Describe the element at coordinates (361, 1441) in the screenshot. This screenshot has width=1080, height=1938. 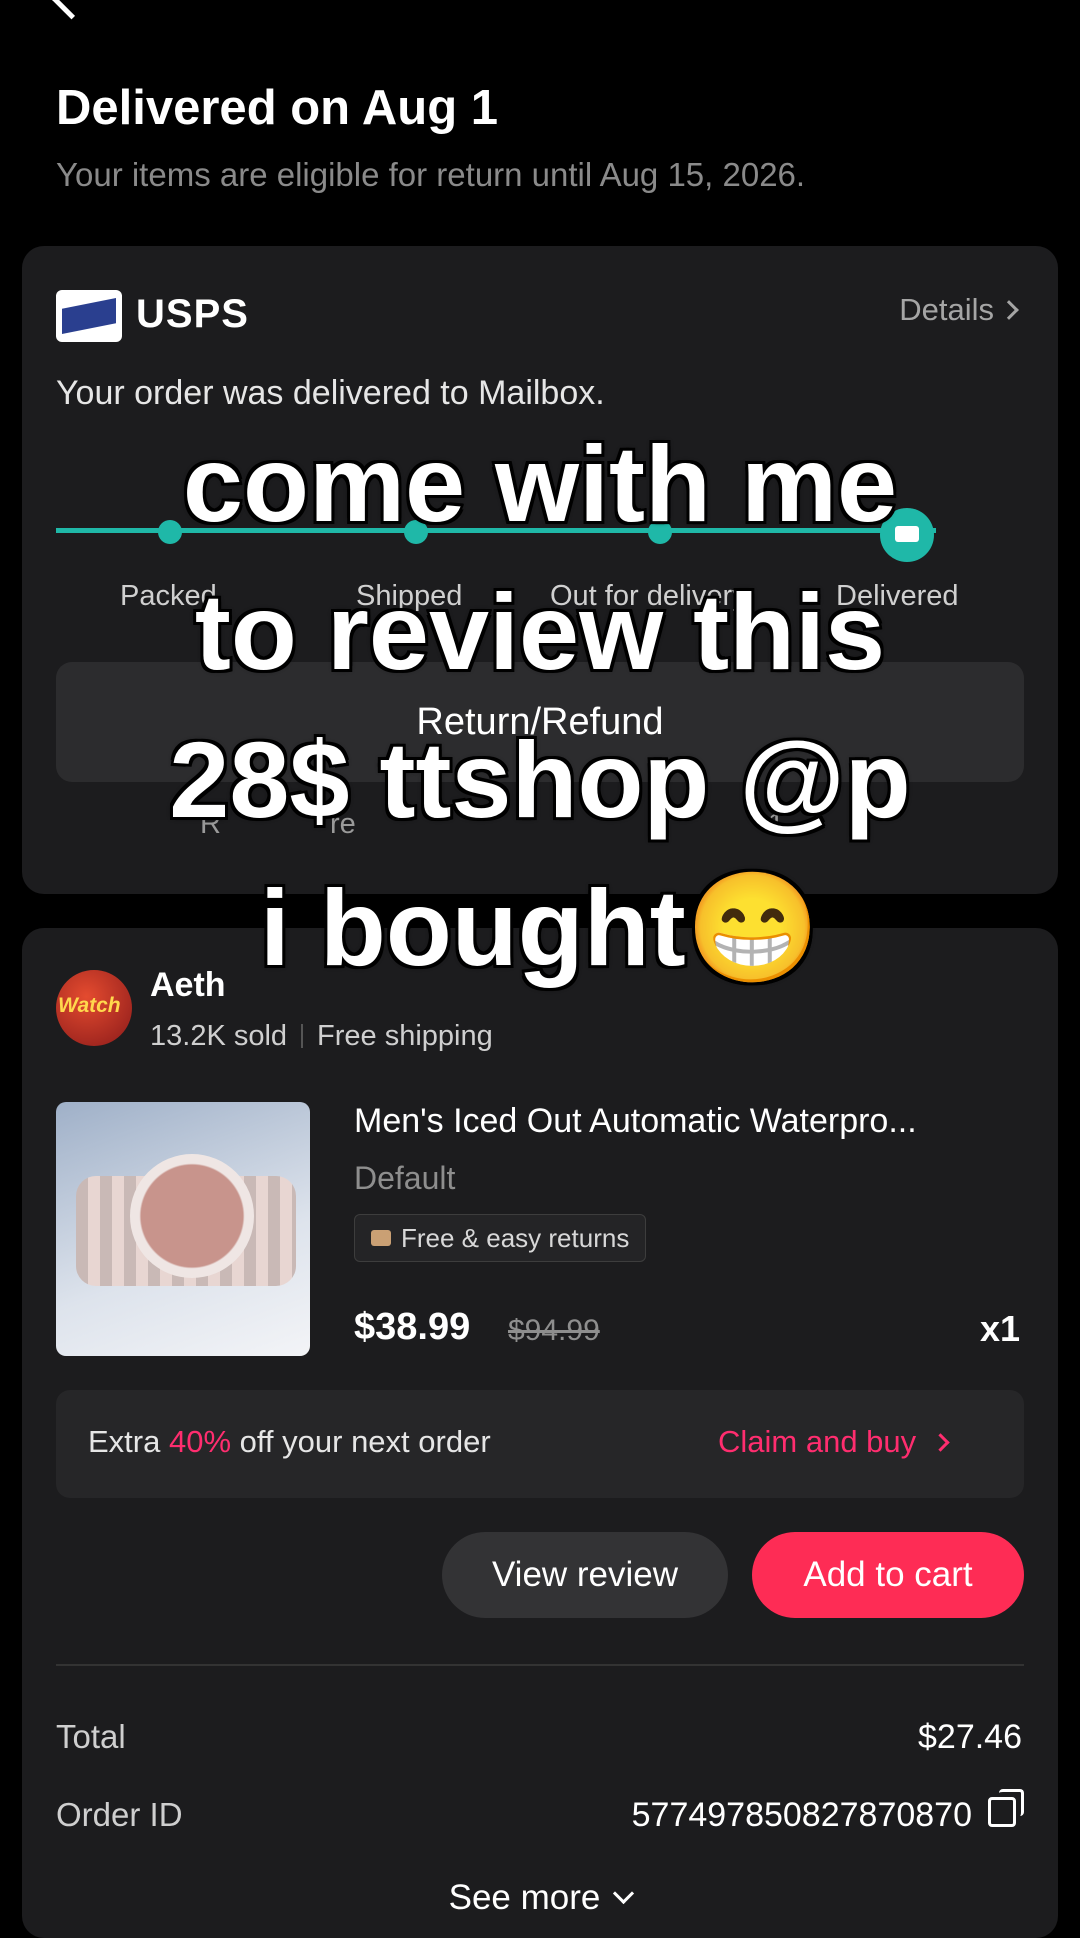
I see `promo-suffix: off your next order` at that location.